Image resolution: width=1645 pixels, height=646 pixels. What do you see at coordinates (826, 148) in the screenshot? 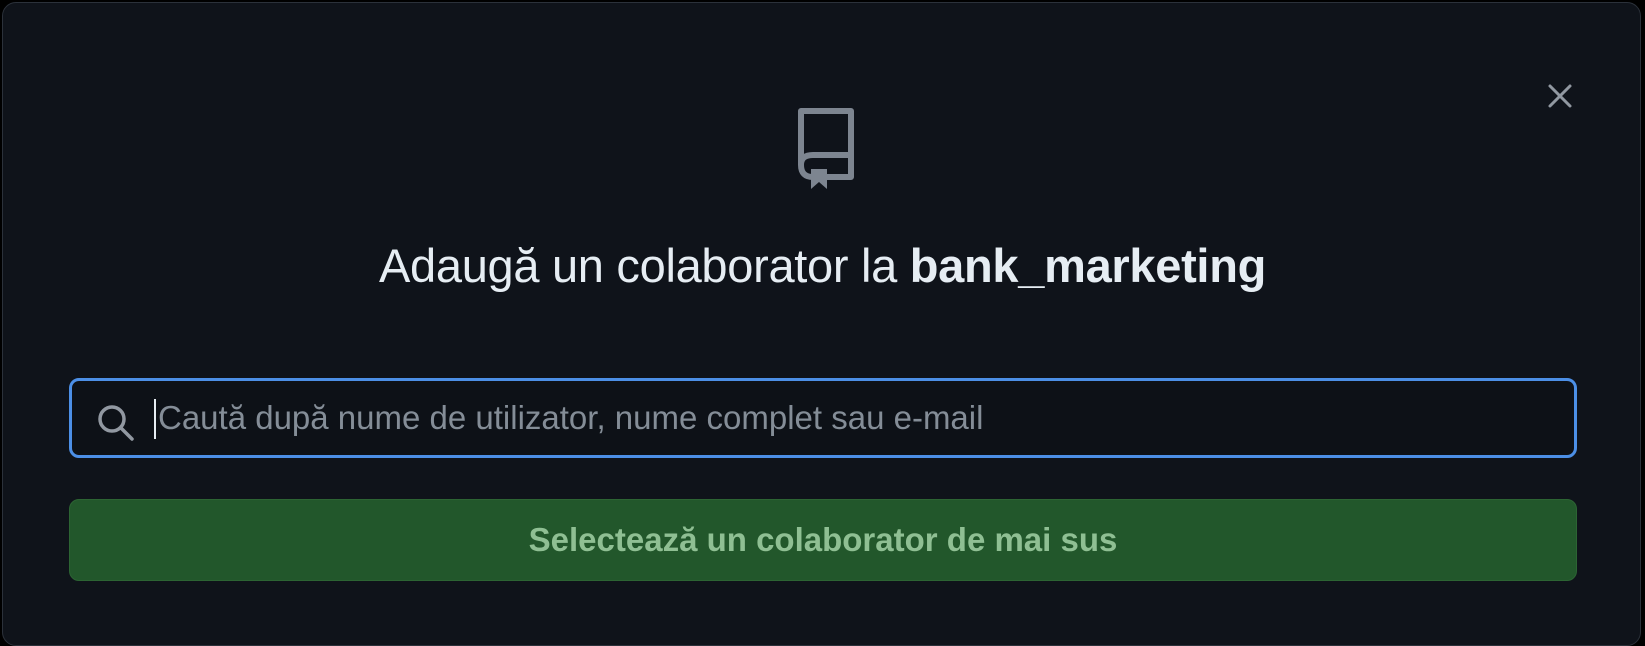
I see `repo-icon` at bounding box center [826, 148].